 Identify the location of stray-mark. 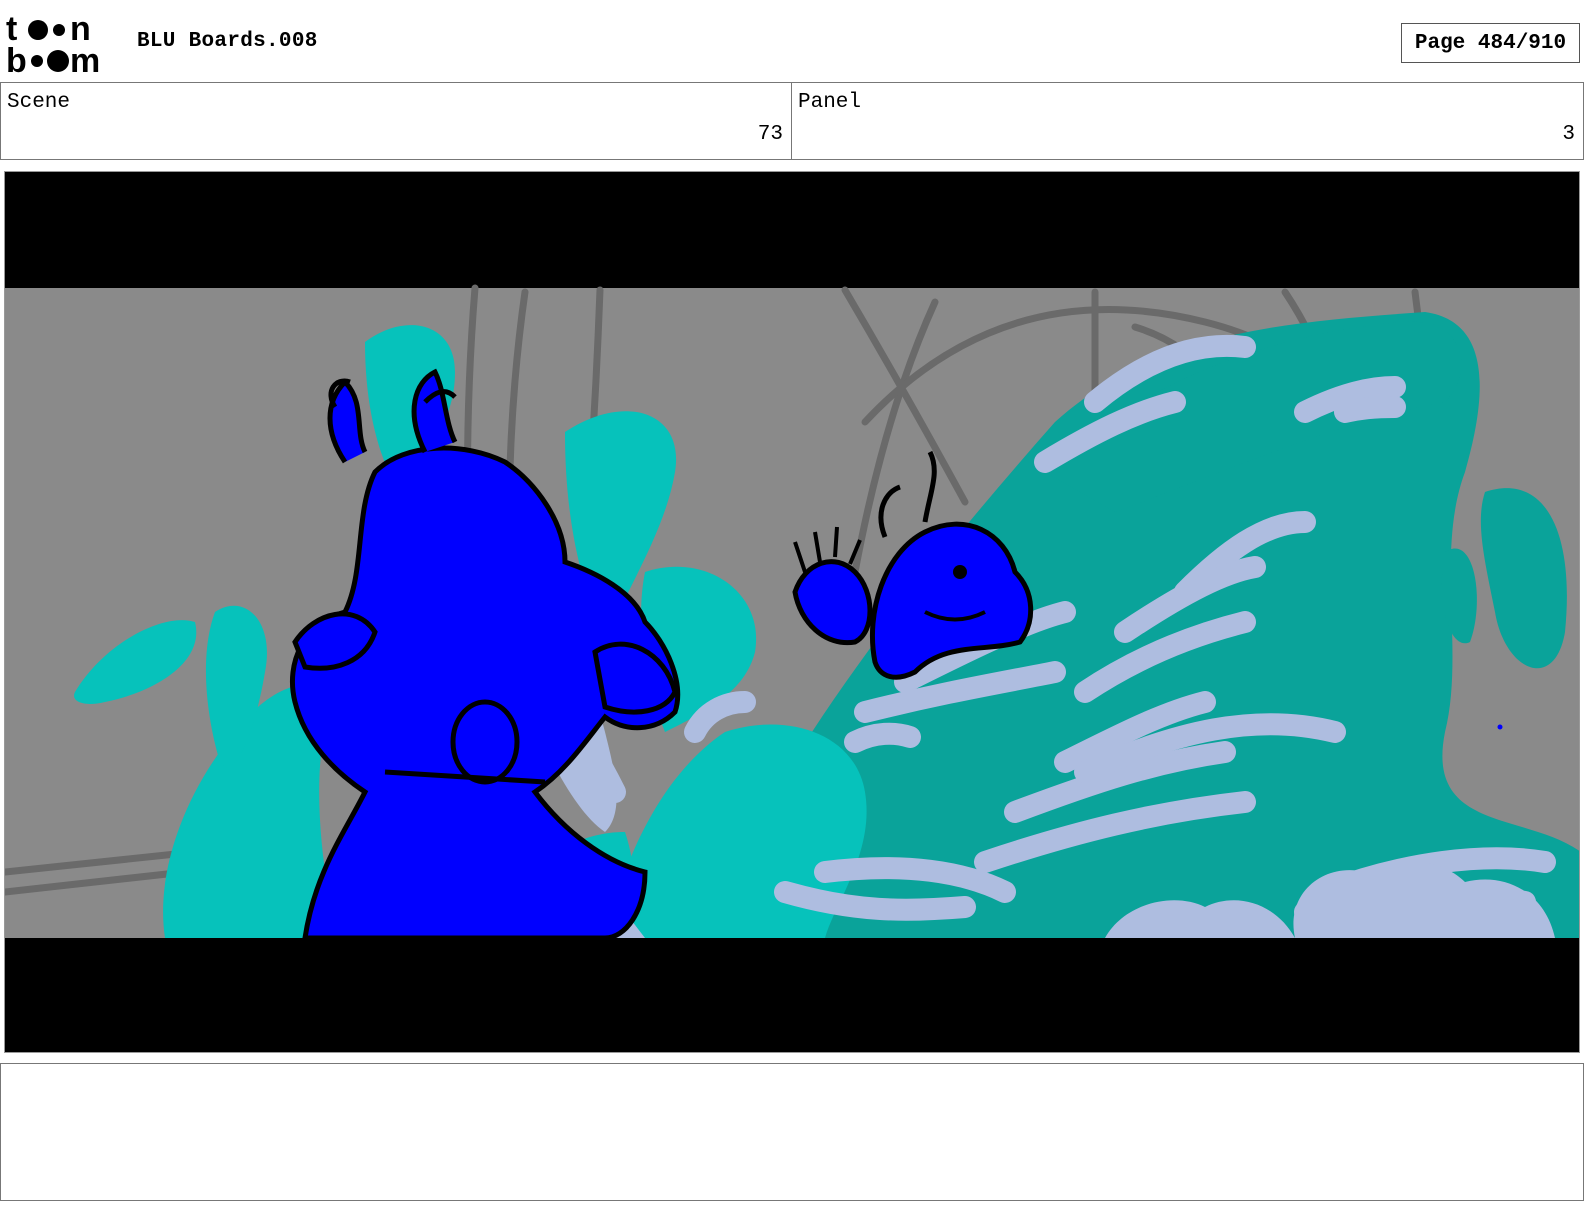
(1500, 727).